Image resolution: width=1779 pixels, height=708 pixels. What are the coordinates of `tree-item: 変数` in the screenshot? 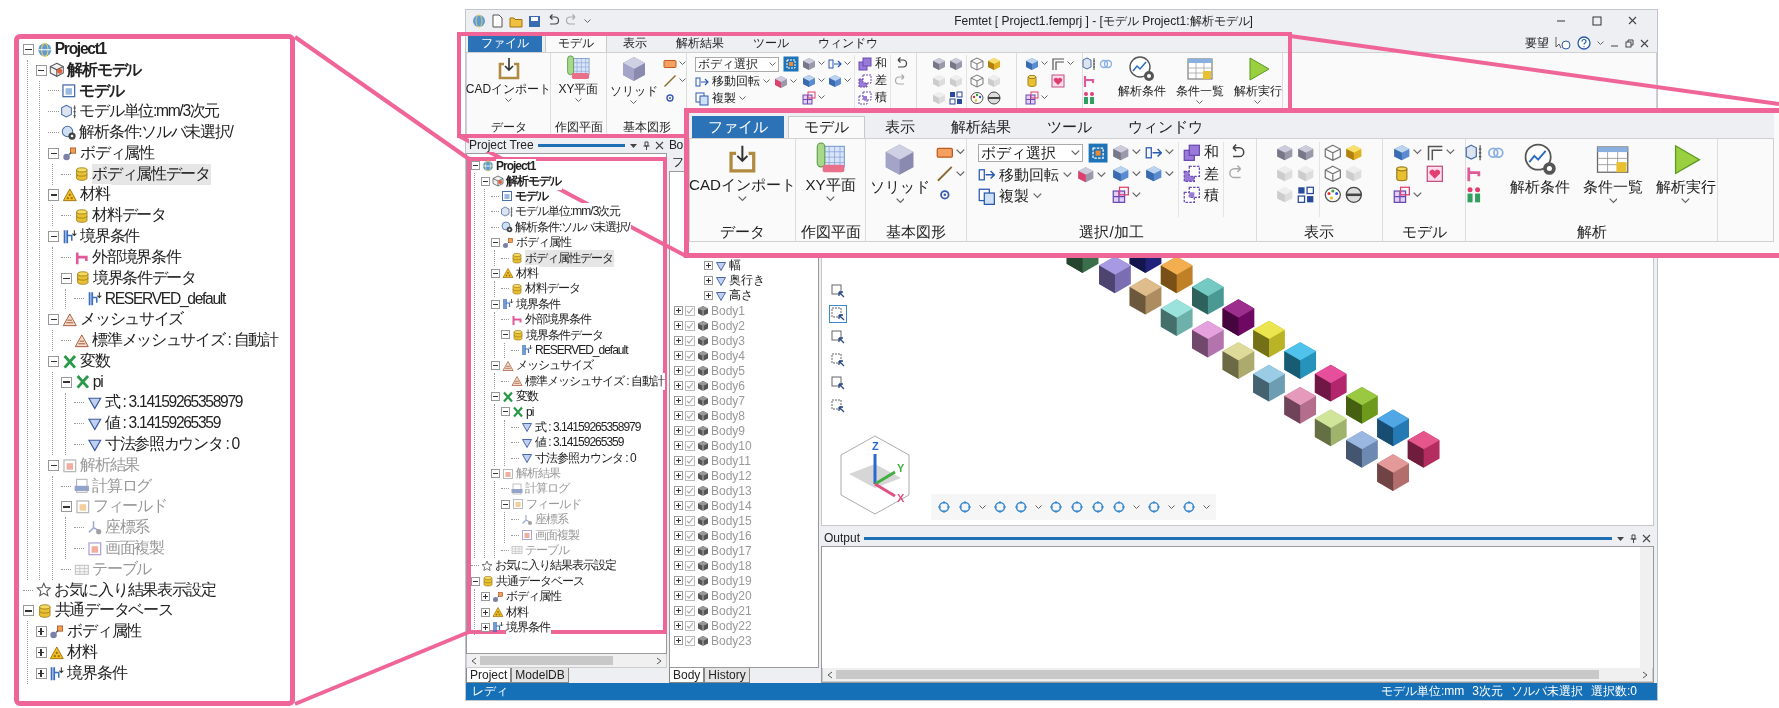 It's located at (95, 361).